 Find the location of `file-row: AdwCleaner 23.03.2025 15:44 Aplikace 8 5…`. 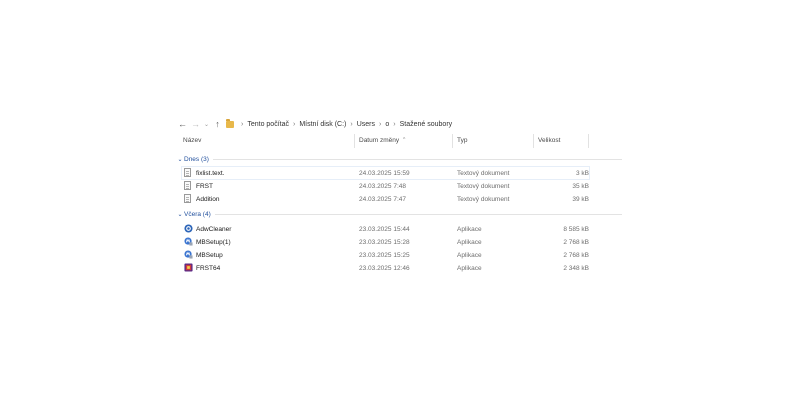

file-row: AdwCleaner 23.03.2025 15:44 Aplikace 8 5… is located at coordinates (385, 229).